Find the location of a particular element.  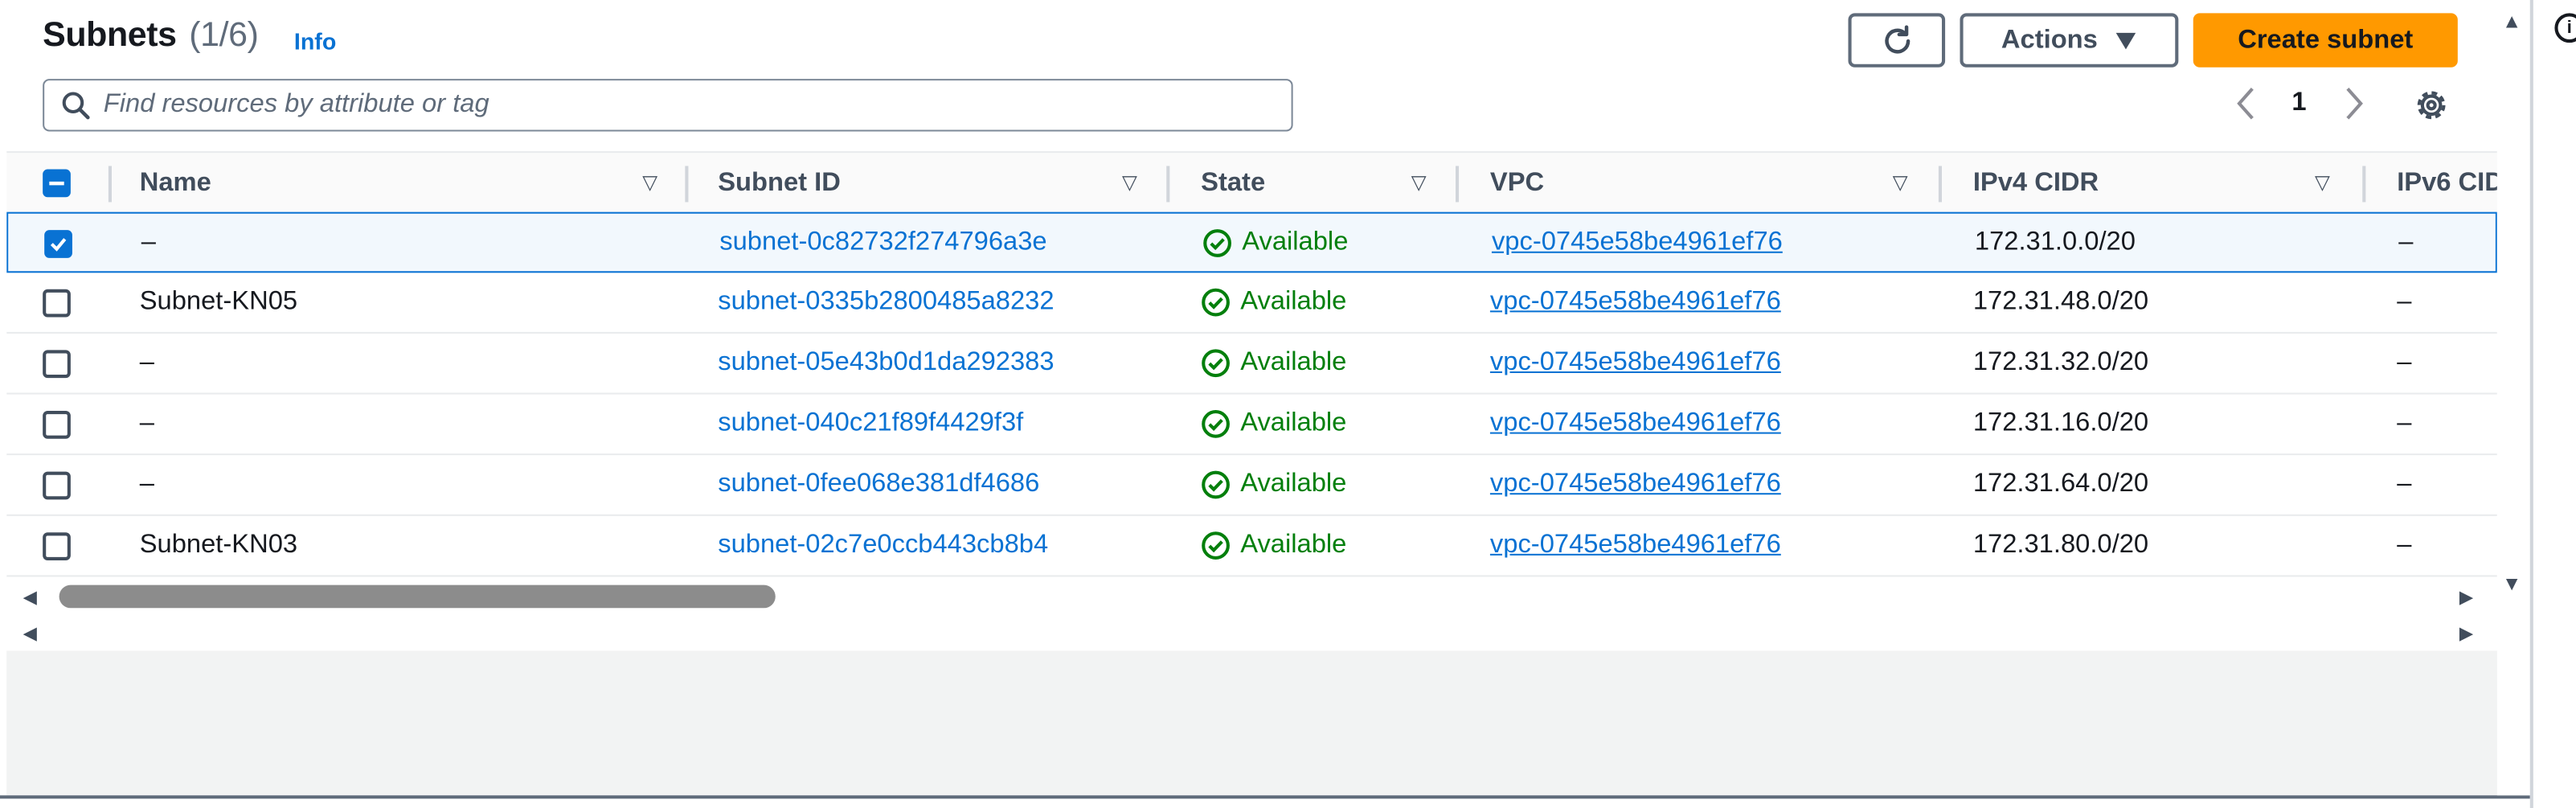

column-header-subnet-id: Subnet ID ▽ is located at coordinates (939, 184).